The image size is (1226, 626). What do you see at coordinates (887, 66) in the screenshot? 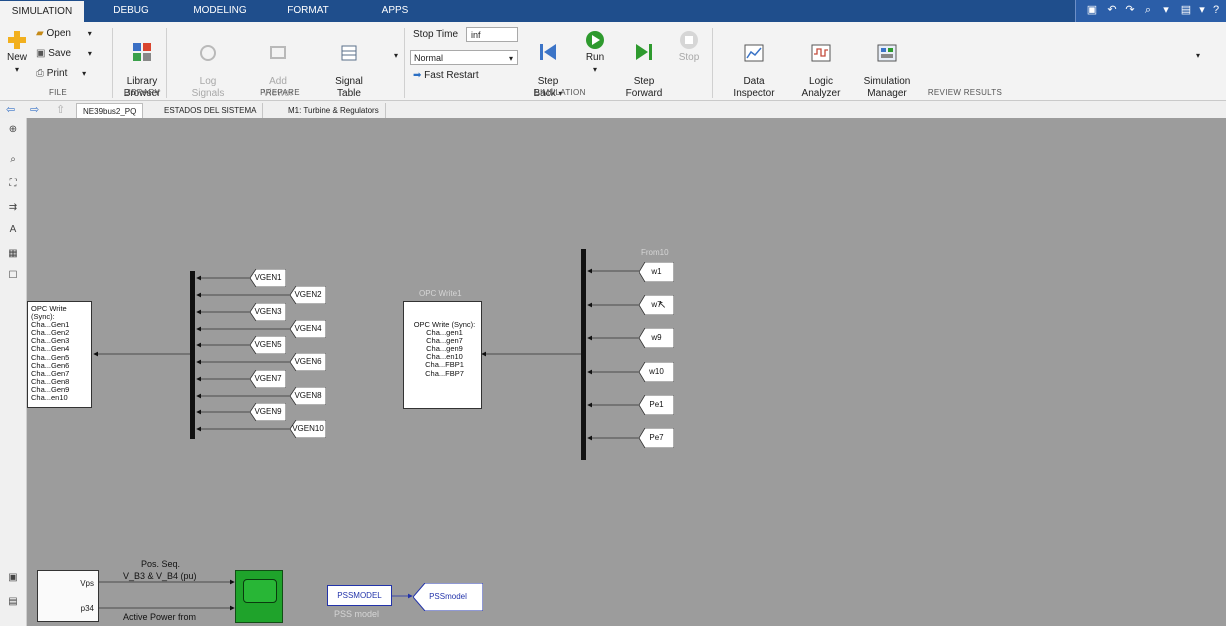
I see `simulation-manager-button: Simulation Manager` at bounding box center [887, 66].